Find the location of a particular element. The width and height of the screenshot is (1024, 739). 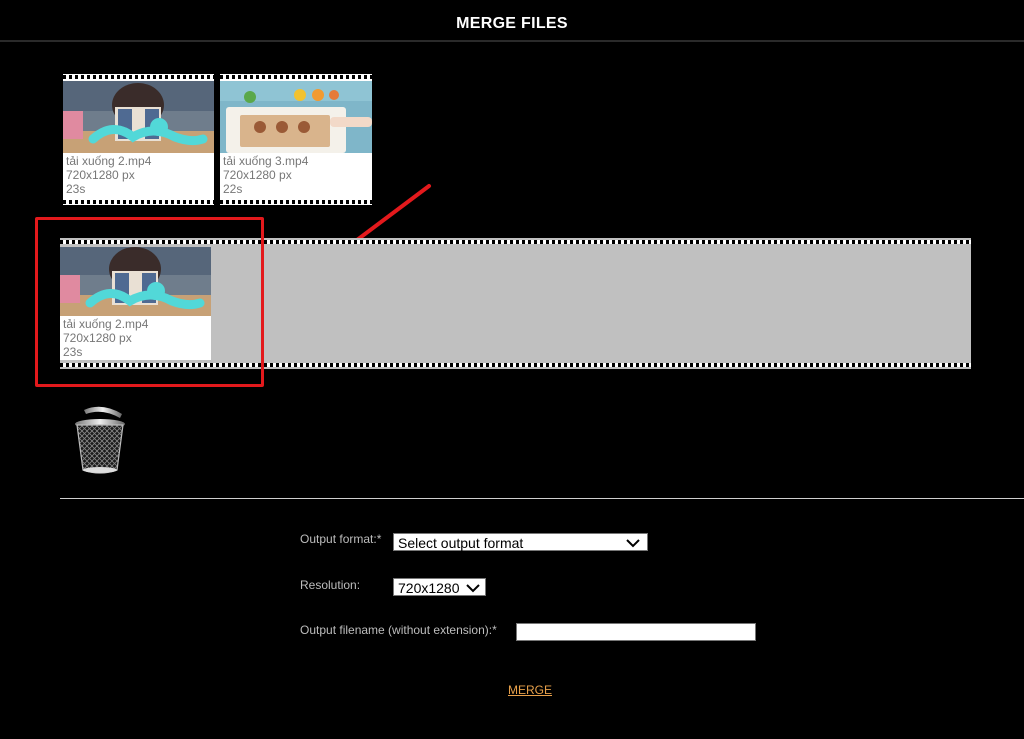

clip-filename: tải xuống 3.mp4 is located at coordinates (266, 161).